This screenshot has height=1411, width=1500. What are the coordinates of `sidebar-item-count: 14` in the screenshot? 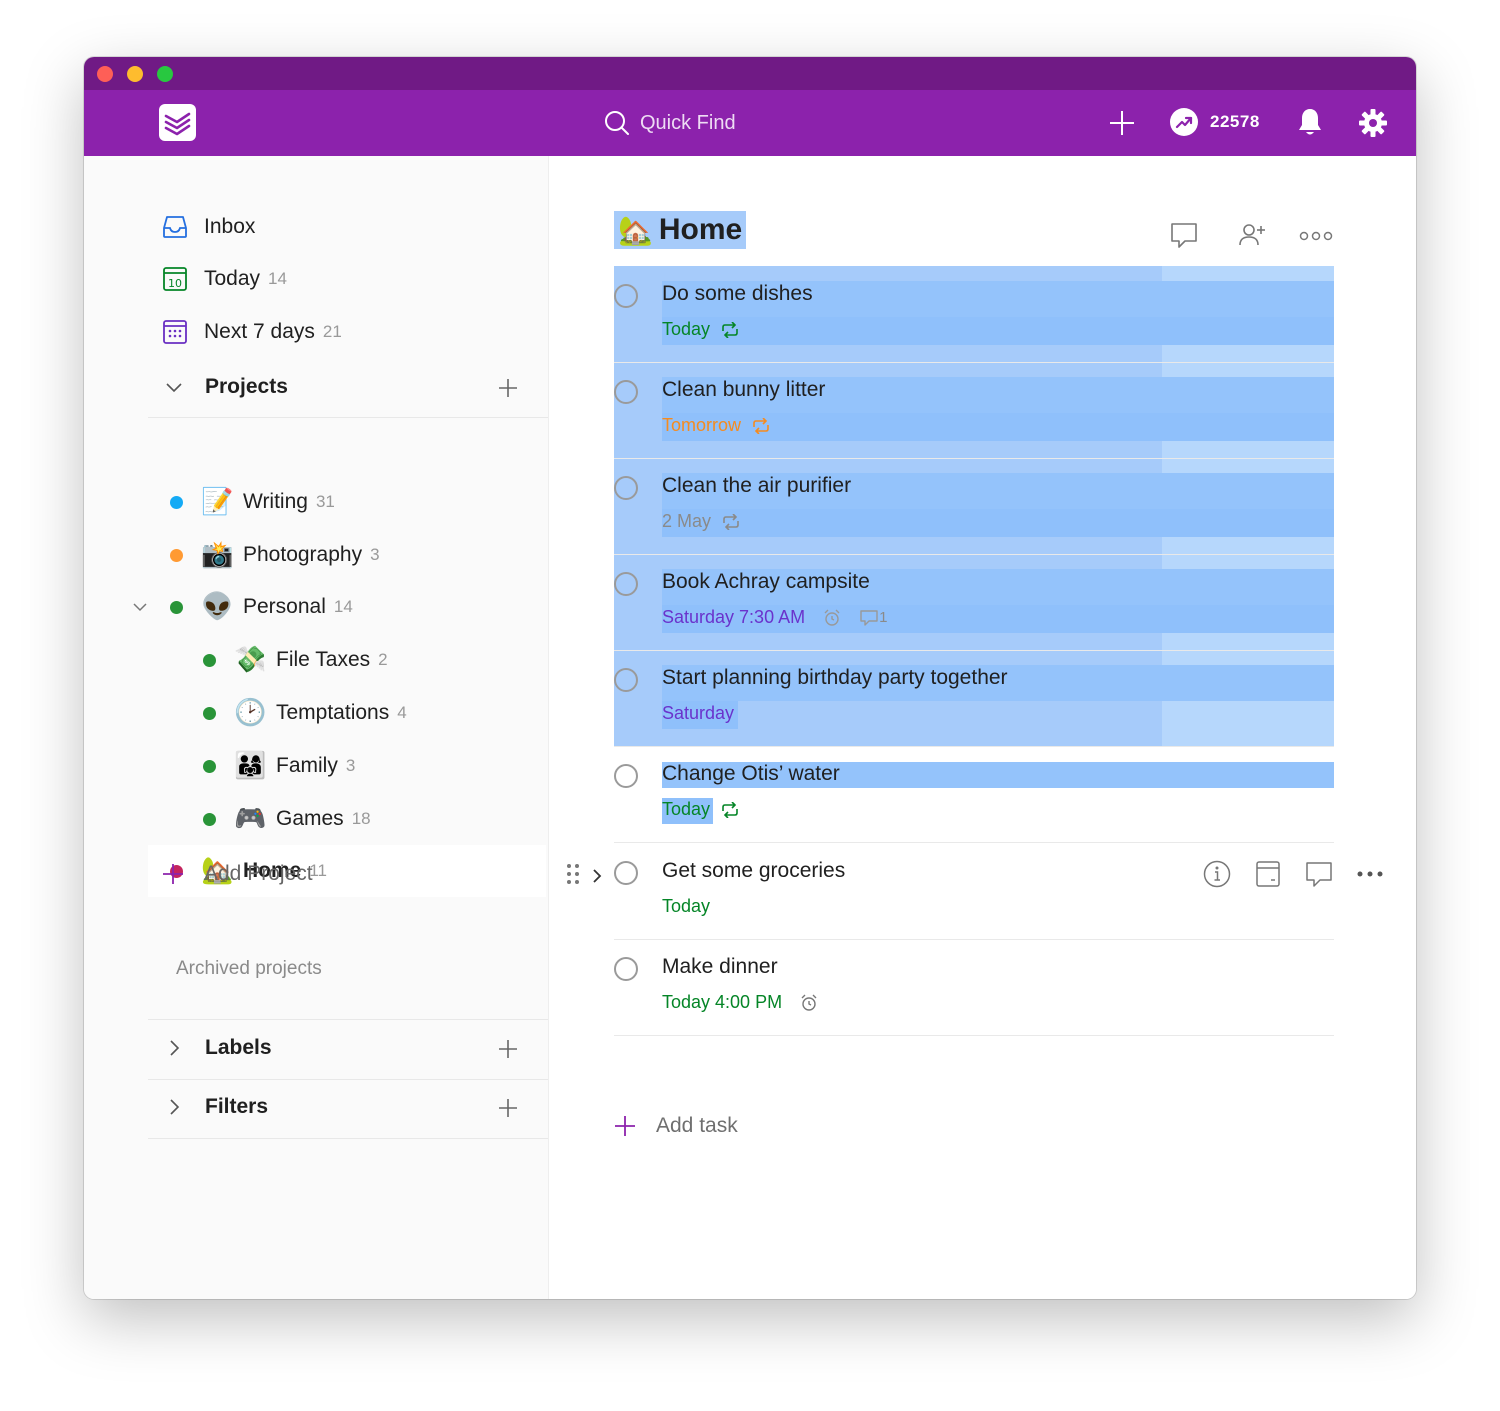 It's located at (277, 278).